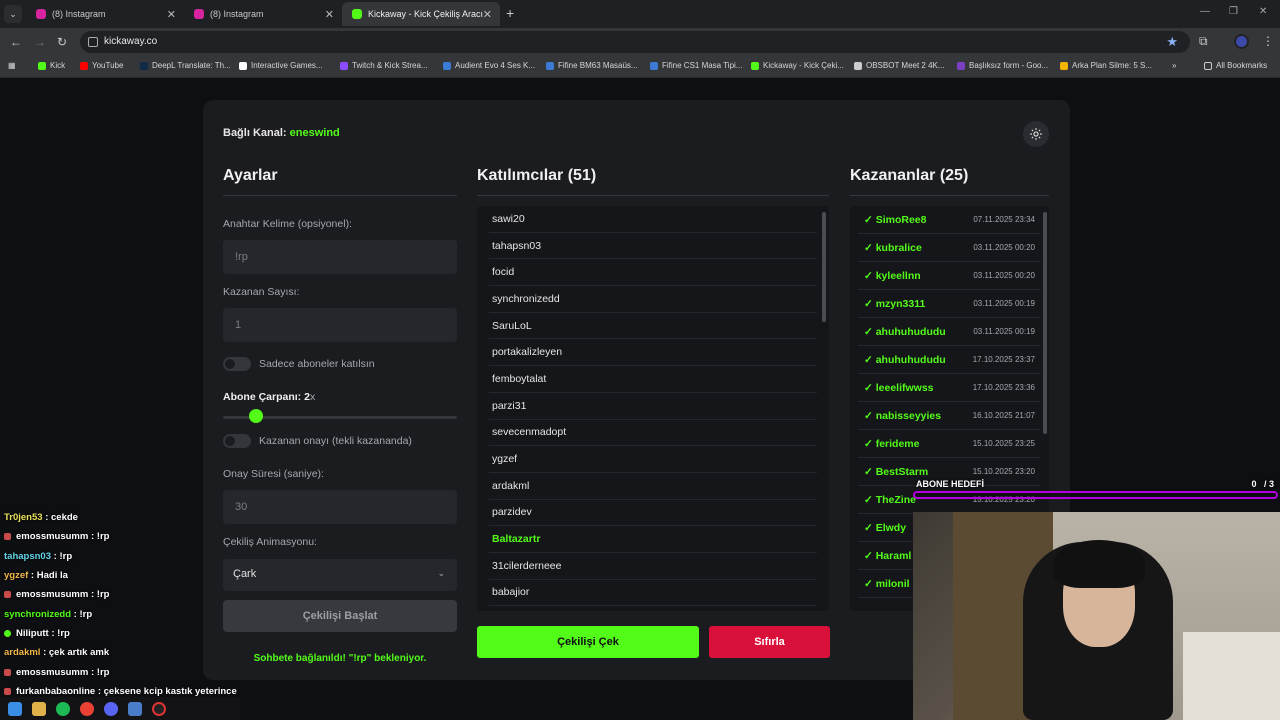  Describe the element at coordinates (653, 539) in the screenshot. I see `participant-row: Baltazartr` at that location.